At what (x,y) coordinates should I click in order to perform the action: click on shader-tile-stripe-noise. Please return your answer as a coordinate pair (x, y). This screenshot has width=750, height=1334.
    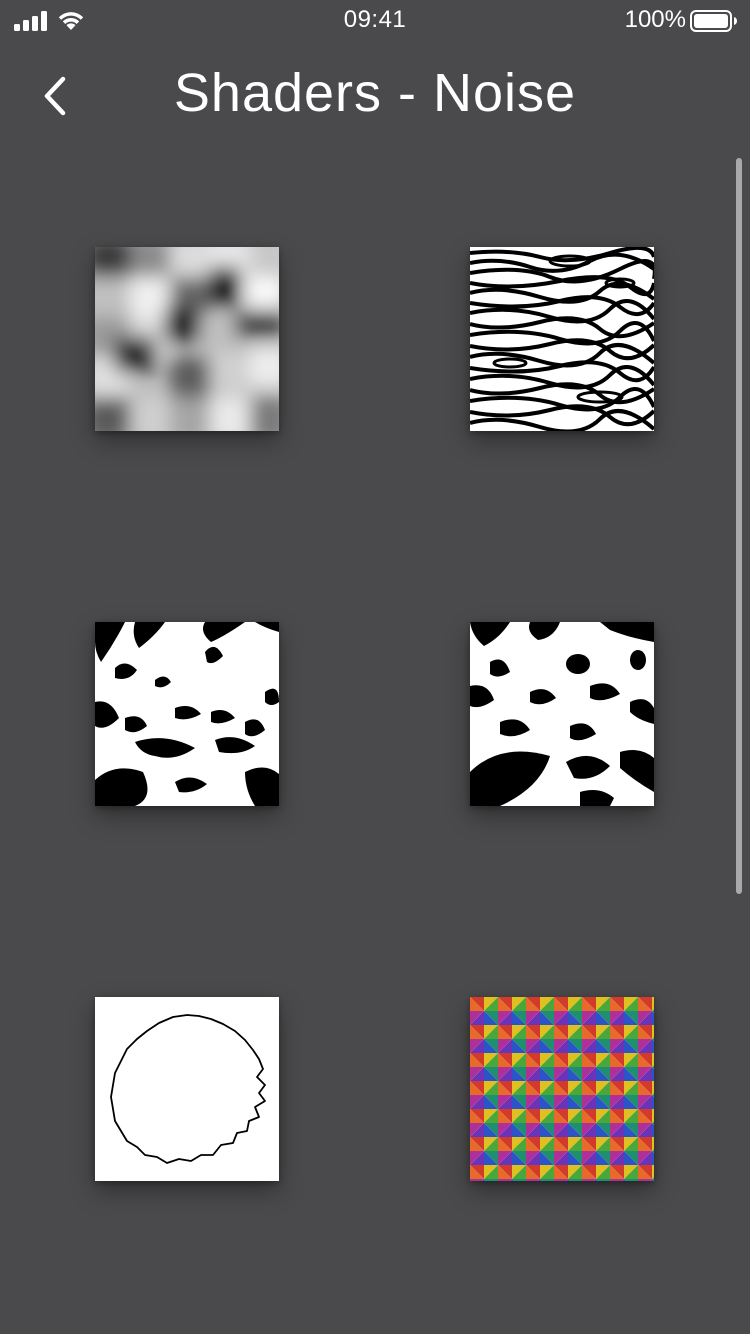
    Looking at the image, I should click on (562, 339).